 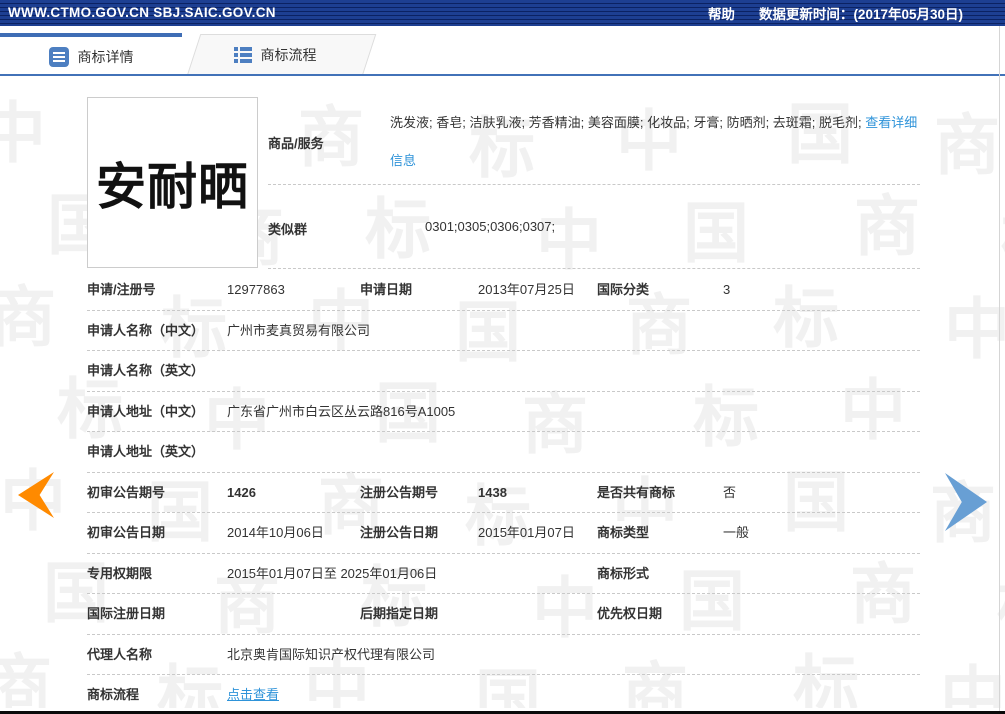 I want to click on field-label: 注册公告日期, so click(x=399, y=532).